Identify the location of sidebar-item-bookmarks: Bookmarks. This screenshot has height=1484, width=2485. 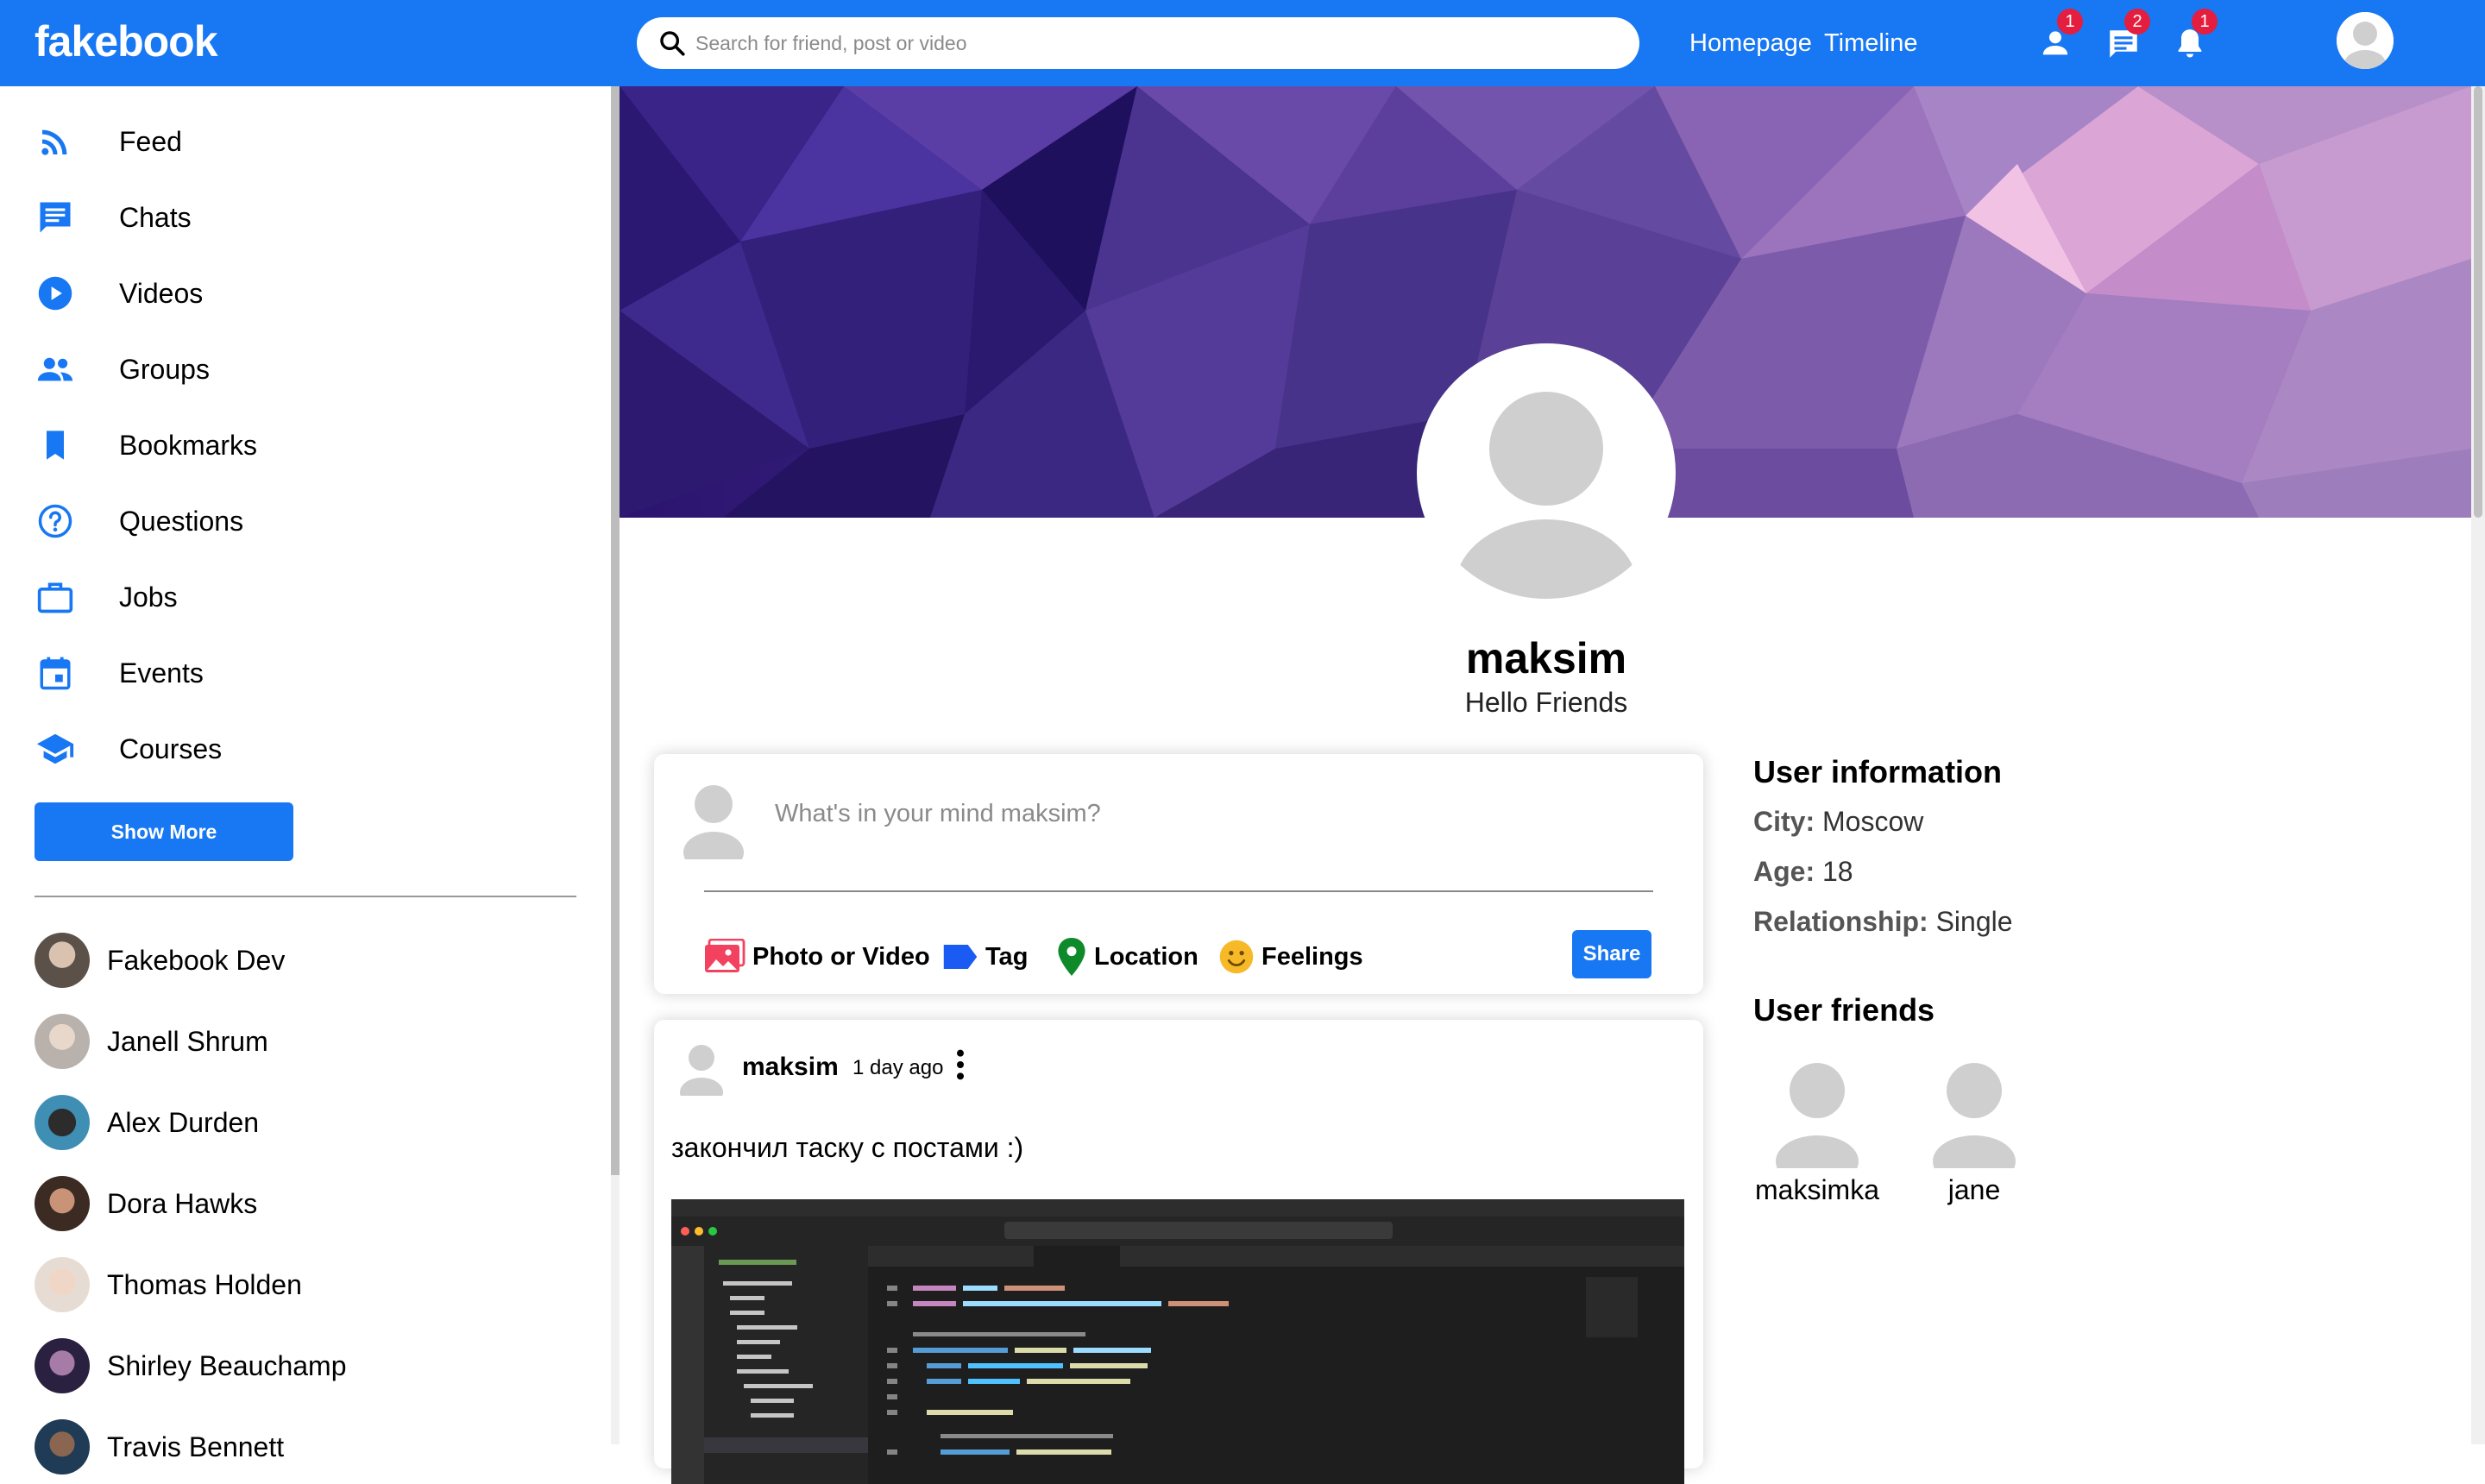
(302, 445).